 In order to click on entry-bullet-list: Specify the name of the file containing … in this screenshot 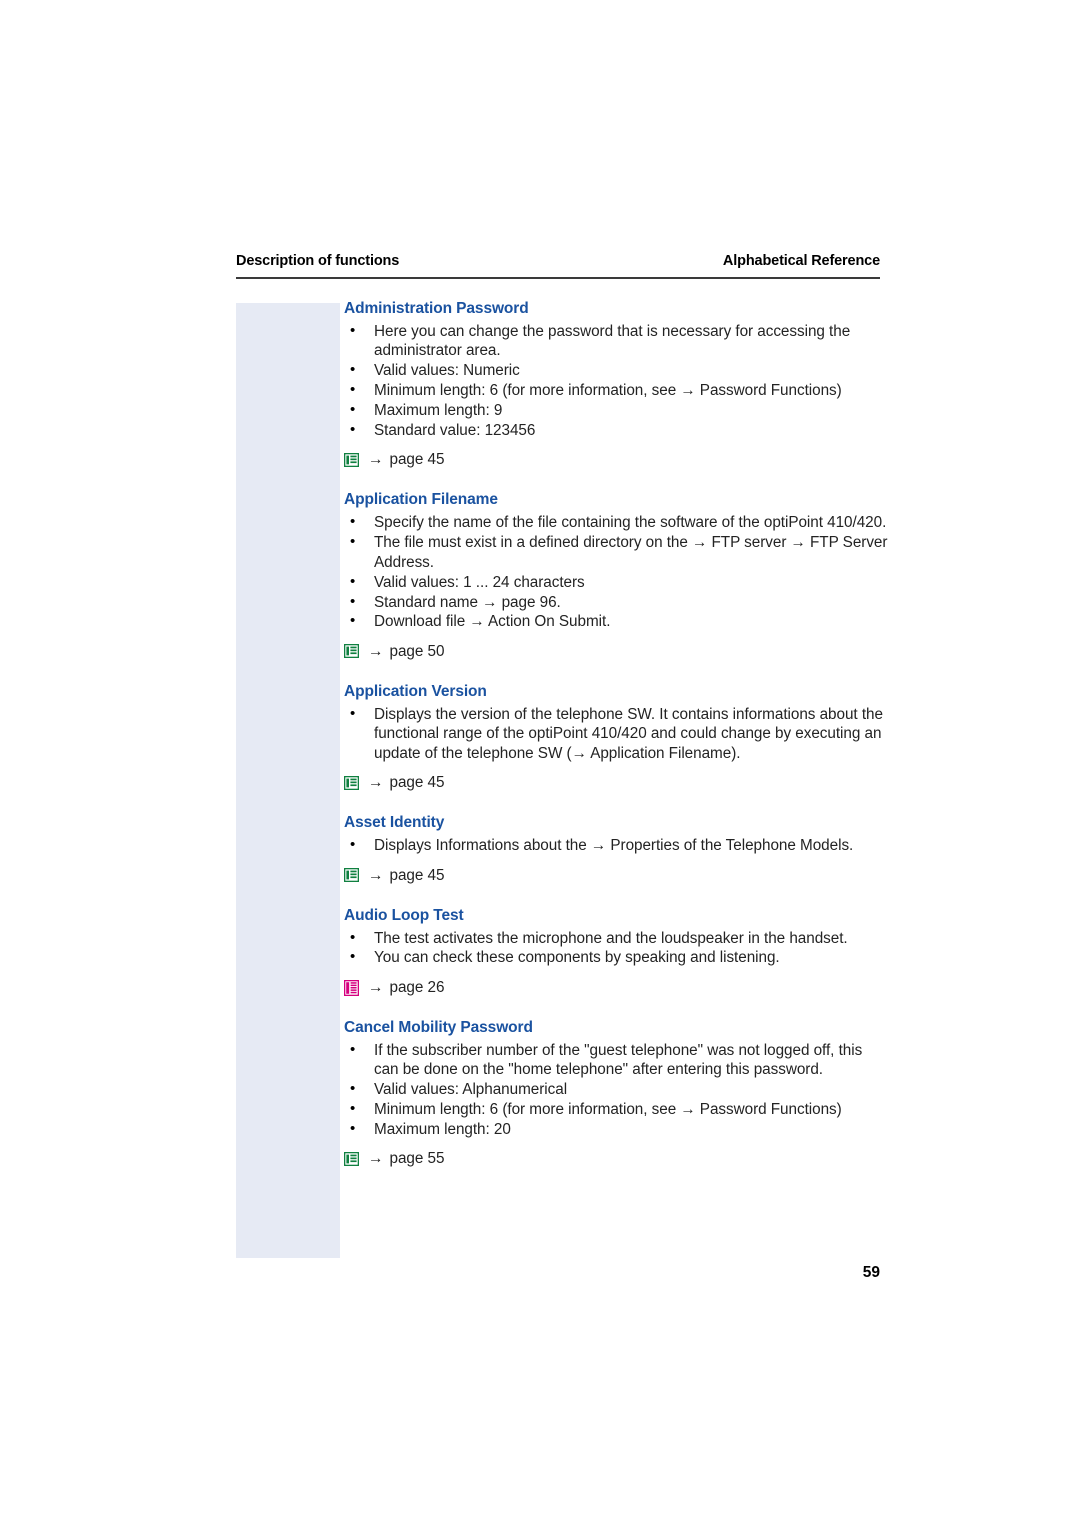, I will do `click(616, 571)`.